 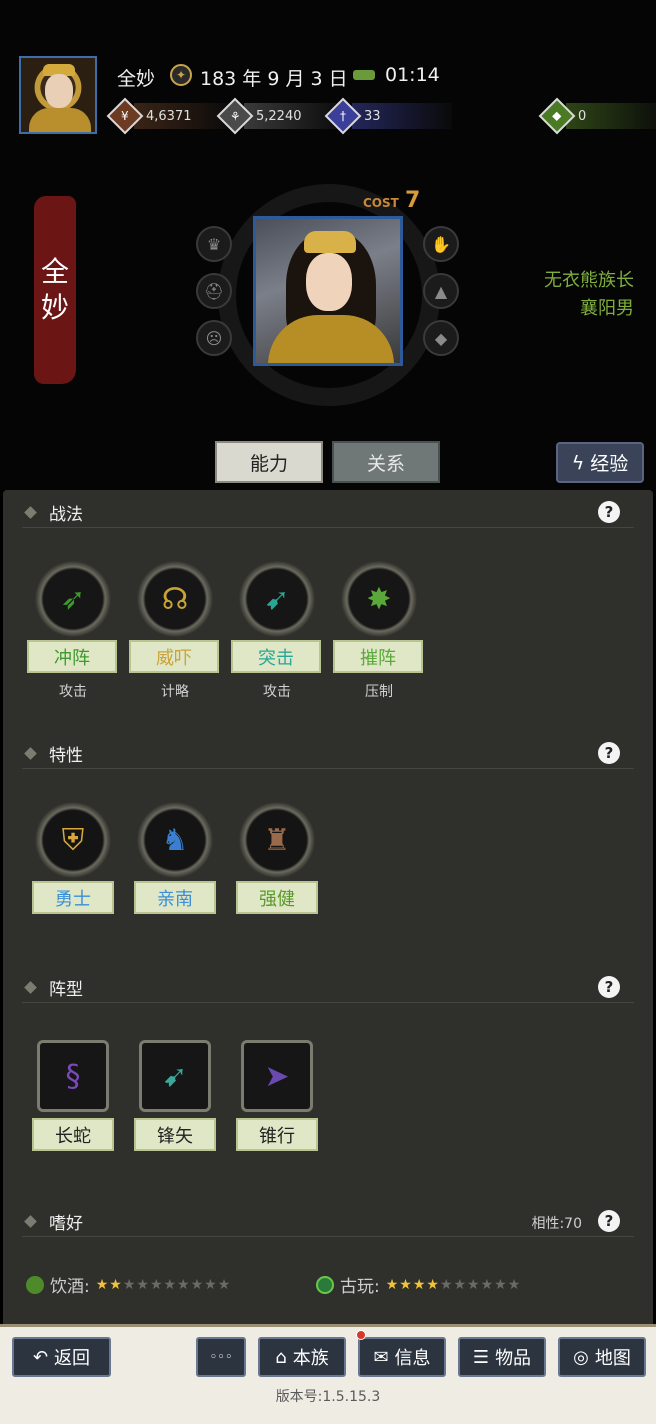 I want to click on break-formation-icon: ✸, so click(x=379, y=599).